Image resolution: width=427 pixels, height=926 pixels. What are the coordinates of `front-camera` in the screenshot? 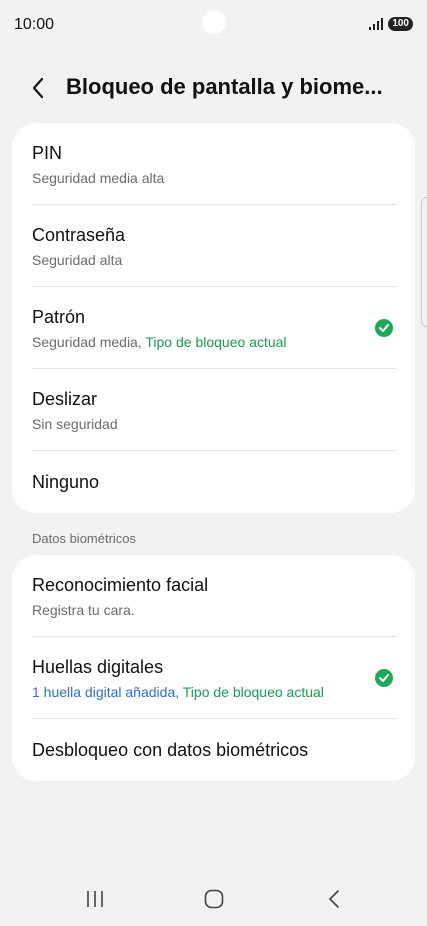 It's located at (214, 22).